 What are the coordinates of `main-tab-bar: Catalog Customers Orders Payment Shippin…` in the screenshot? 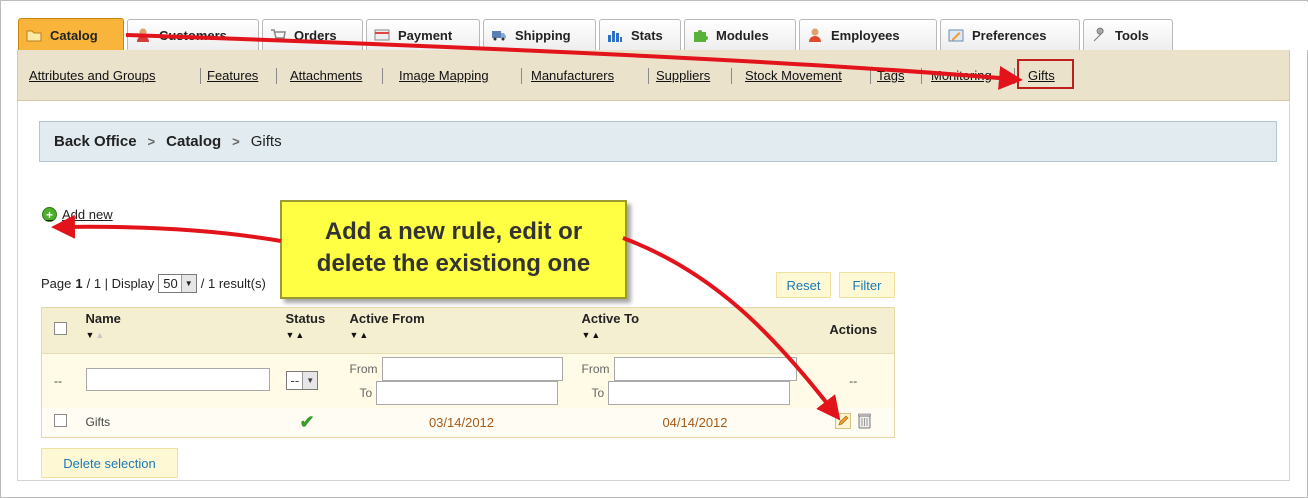 It's located at (655, 26).